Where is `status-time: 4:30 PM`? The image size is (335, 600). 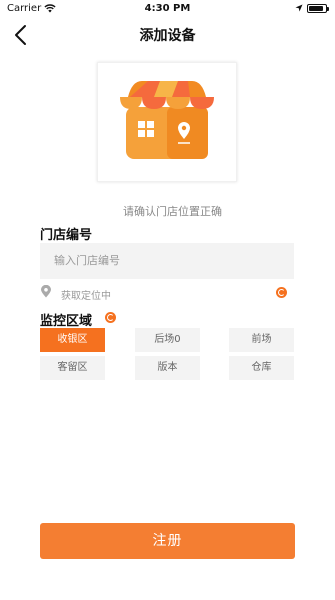
status-time: 4:30 PM is located at coordinates (167, 8).